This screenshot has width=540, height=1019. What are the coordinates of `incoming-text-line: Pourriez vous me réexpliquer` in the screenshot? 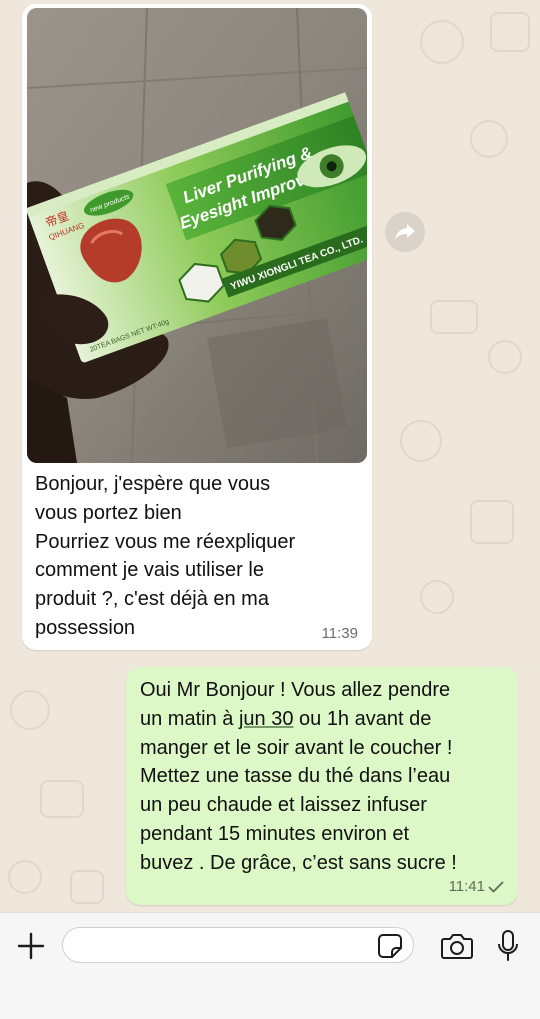 It's located at (165, 541).